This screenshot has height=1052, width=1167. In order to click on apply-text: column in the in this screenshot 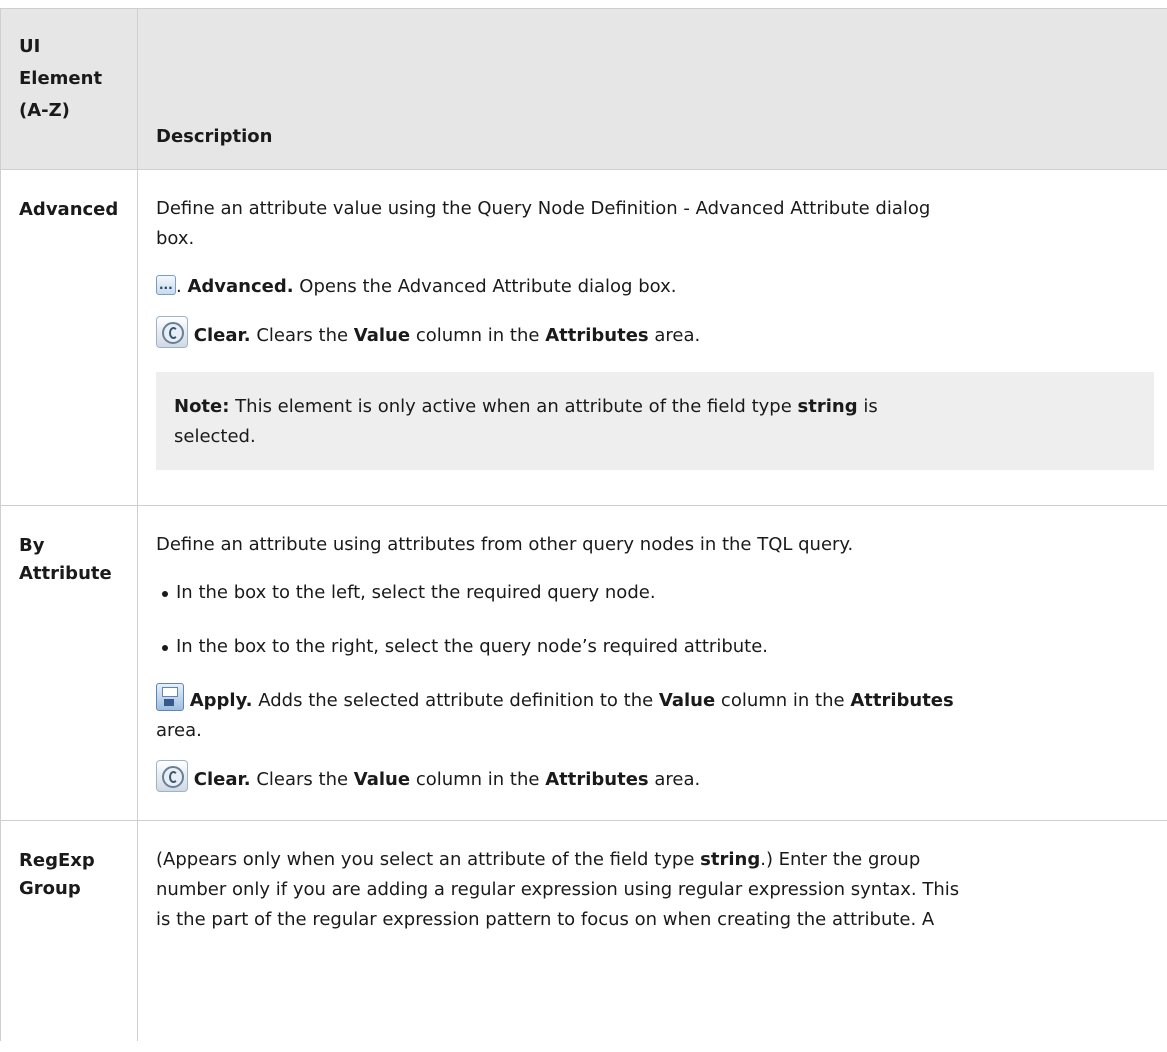, I will do `click(783, 700)`.